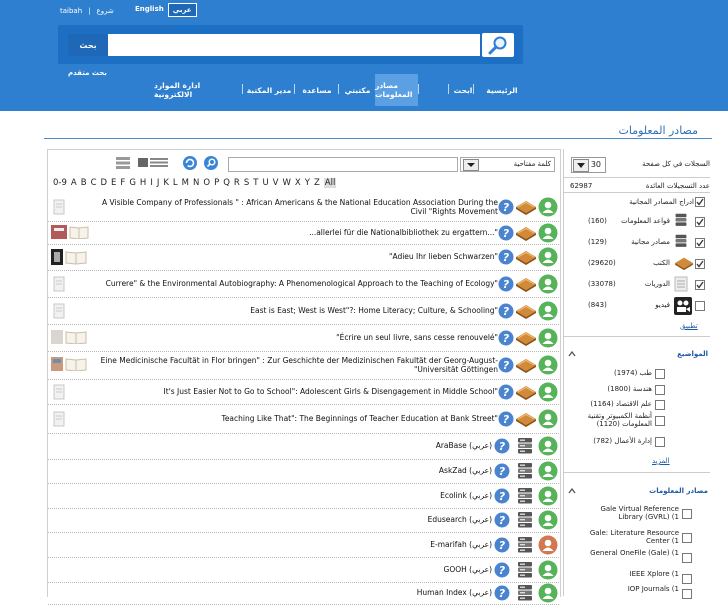 This screenshot has height=605, width=728. I want to click on extra-link: شروع, so click(105, 11).